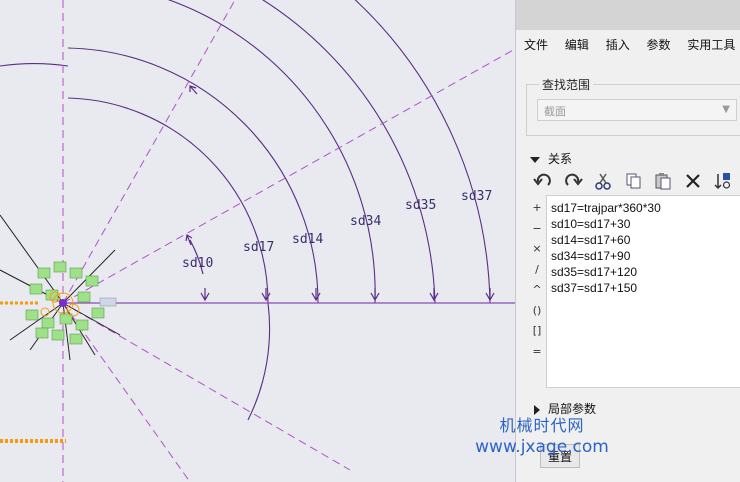 The image size is (740, 482). I want to click on local-params-section-header: 局部参数, so click(565, 408).